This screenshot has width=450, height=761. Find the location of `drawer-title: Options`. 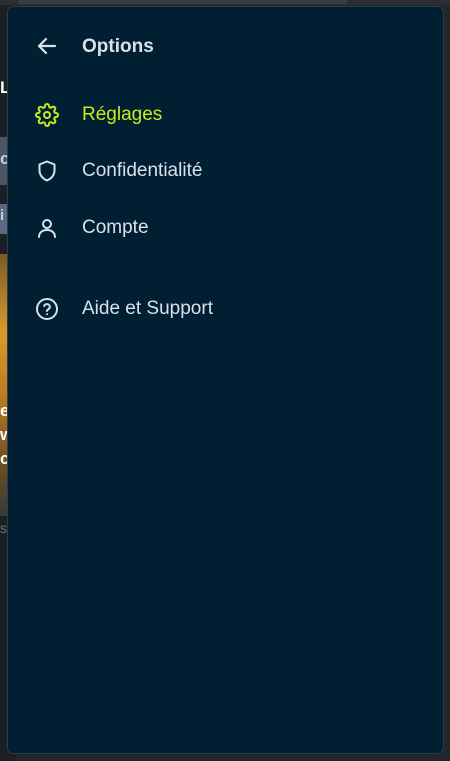

drawer-title: Options is located at coordinates (118, 46).